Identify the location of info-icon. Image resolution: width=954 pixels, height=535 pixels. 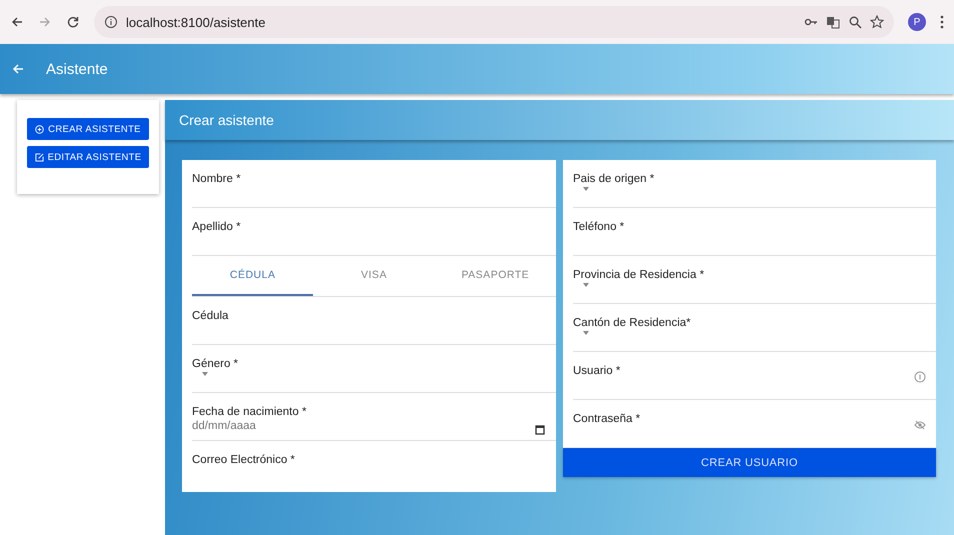
(111, 22).